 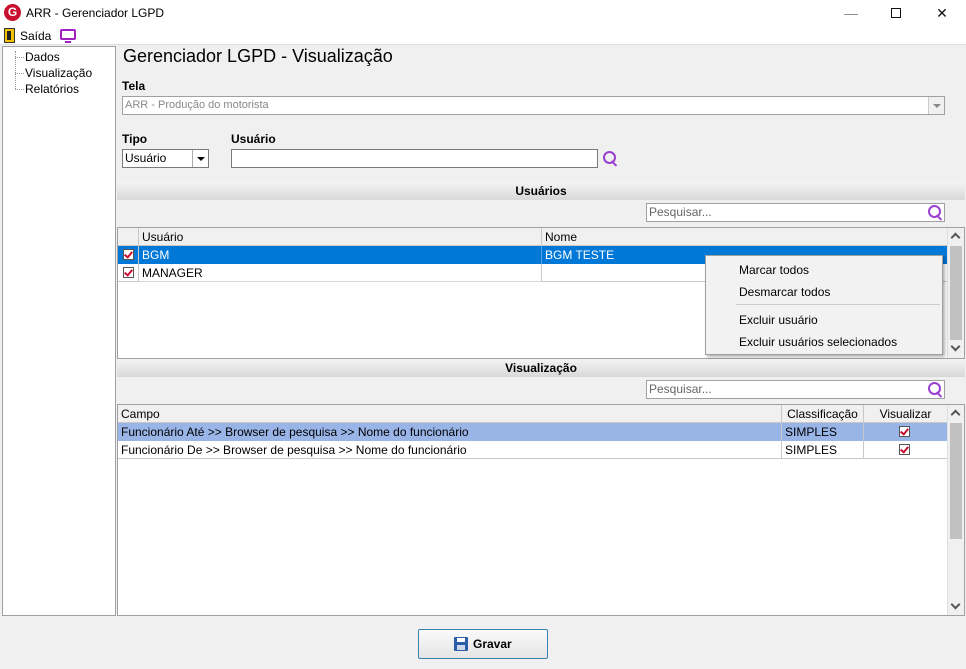 I want to click on cell-usuario: MANAGER, so click(x=340, y=273).